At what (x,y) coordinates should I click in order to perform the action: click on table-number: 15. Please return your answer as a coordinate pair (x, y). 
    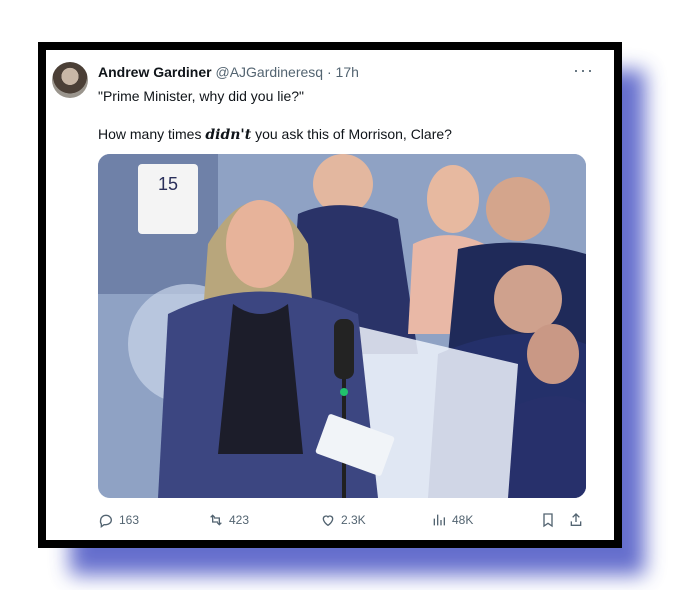
    Looking at the image, I should click on (168, 184).